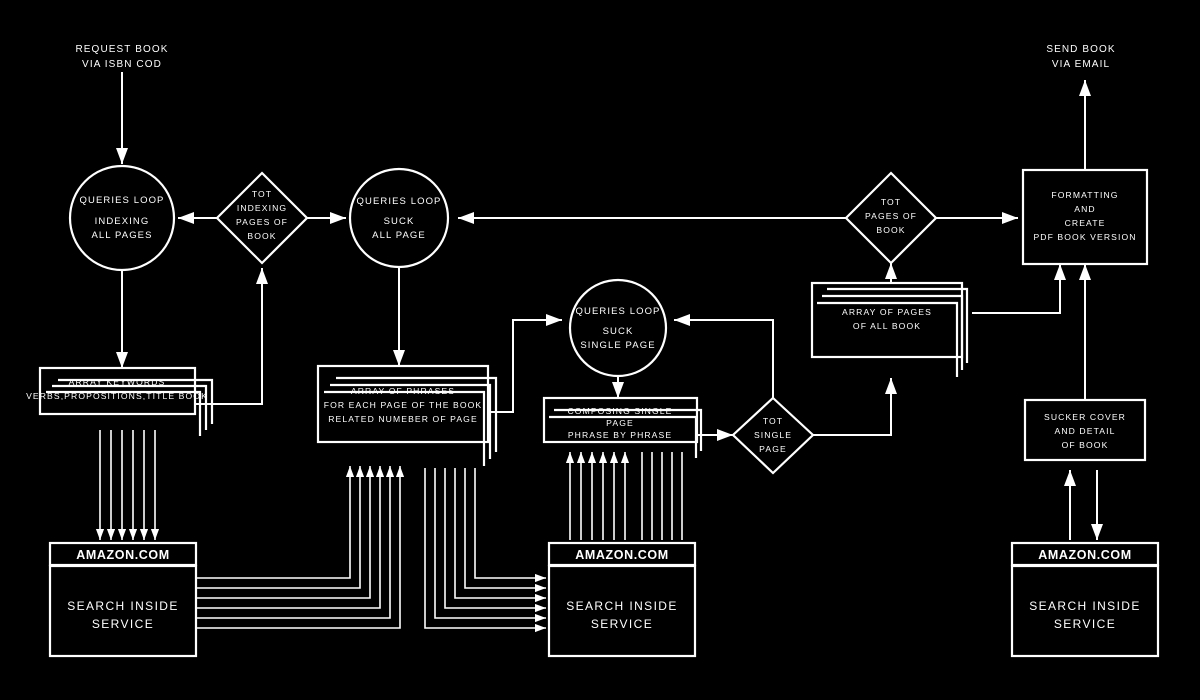 The height and width of the screenshot is (700, 1200). I want to click on label-request-book: REQUEST BOOK VIA ISBN COD, so click(121, 57).